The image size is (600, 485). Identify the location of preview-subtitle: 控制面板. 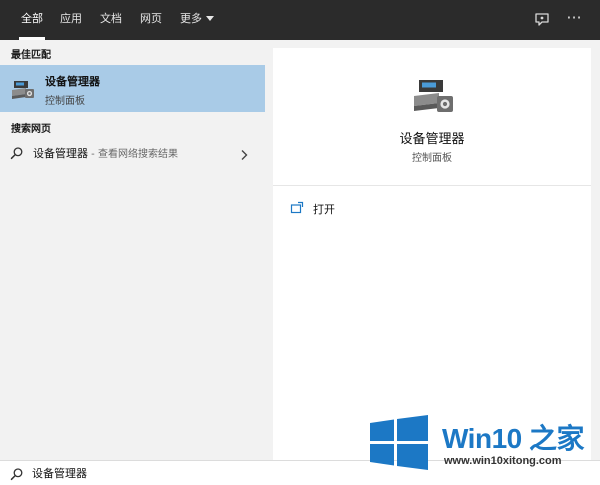
(432, 158).